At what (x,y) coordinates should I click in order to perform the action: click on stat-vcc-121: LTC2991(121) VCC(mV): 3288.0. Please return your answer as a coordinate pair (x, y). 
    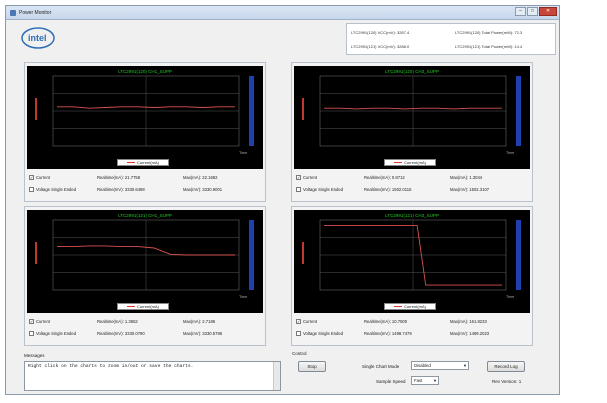
    Looking at the image, I should click on (380, 46).